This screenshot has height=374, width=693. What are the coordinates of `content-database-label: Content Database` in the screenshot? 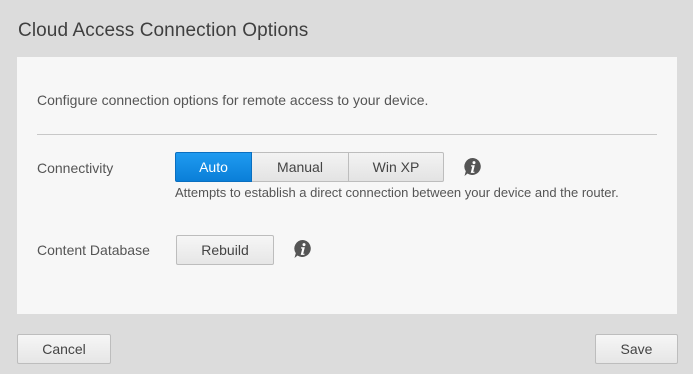 It's located at (93, 250).